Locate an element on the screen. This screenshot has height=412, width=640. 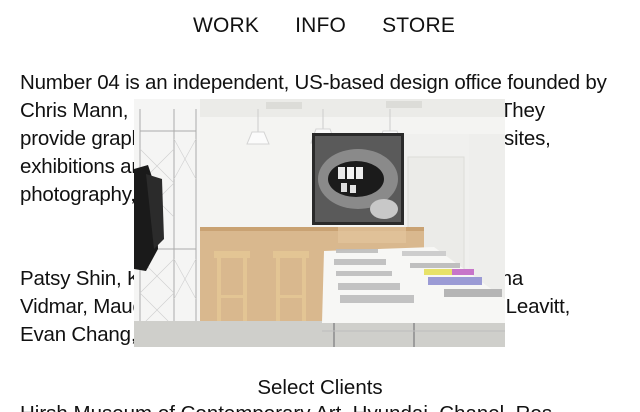
main-nav: WORK INFO STORE is located at coordinates (320, 26).